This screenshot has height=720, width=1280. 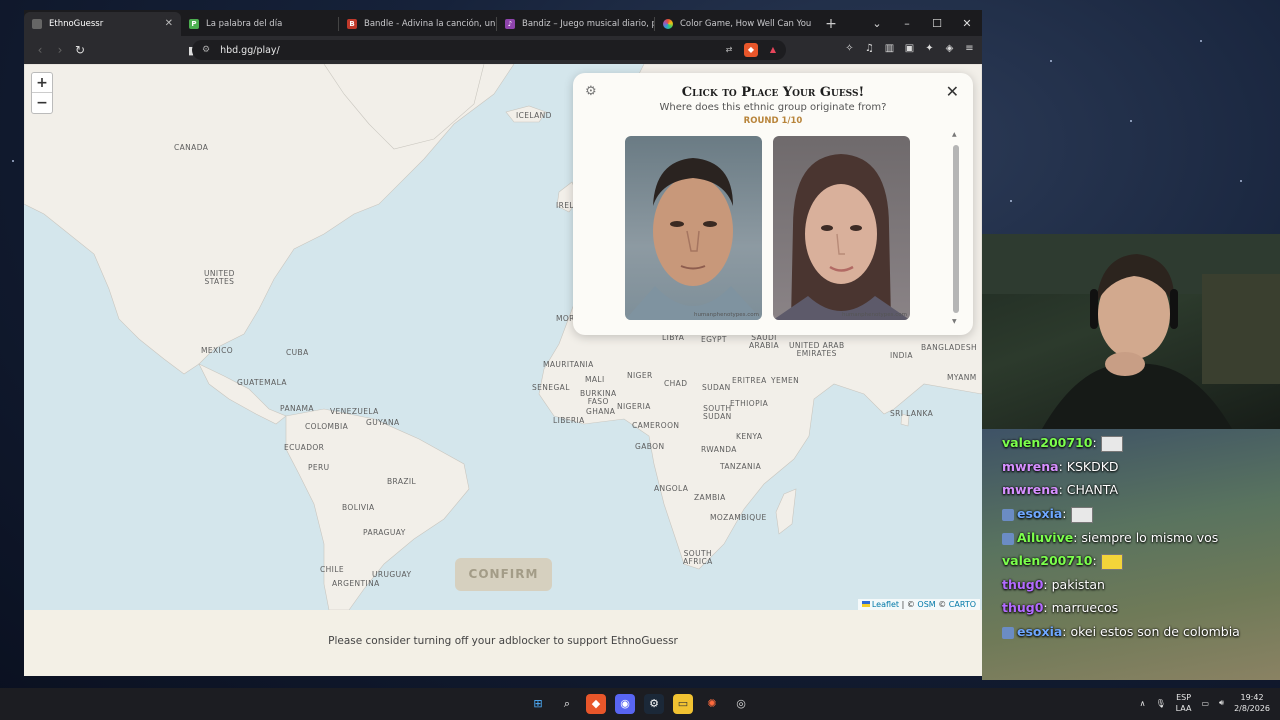 I want to click on translate-icon: ⇄, so click(x=729, y=50).